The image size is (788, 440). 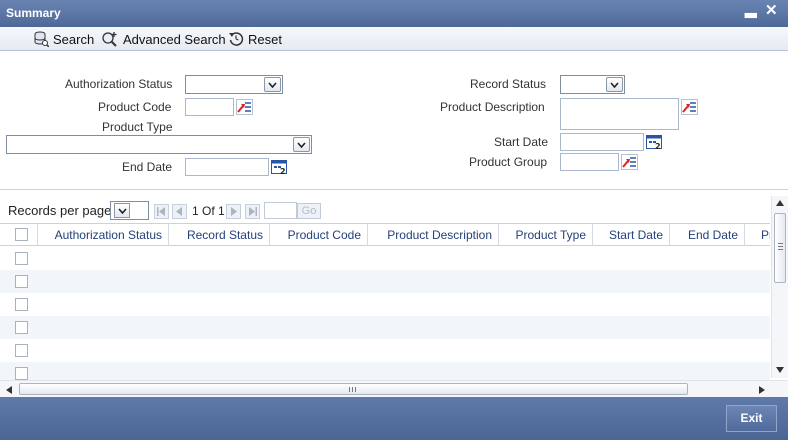 What do you see at coordinates (234, 84) in the screenshot?
I see `authorization-status-select` at bounding box center [234, 84].